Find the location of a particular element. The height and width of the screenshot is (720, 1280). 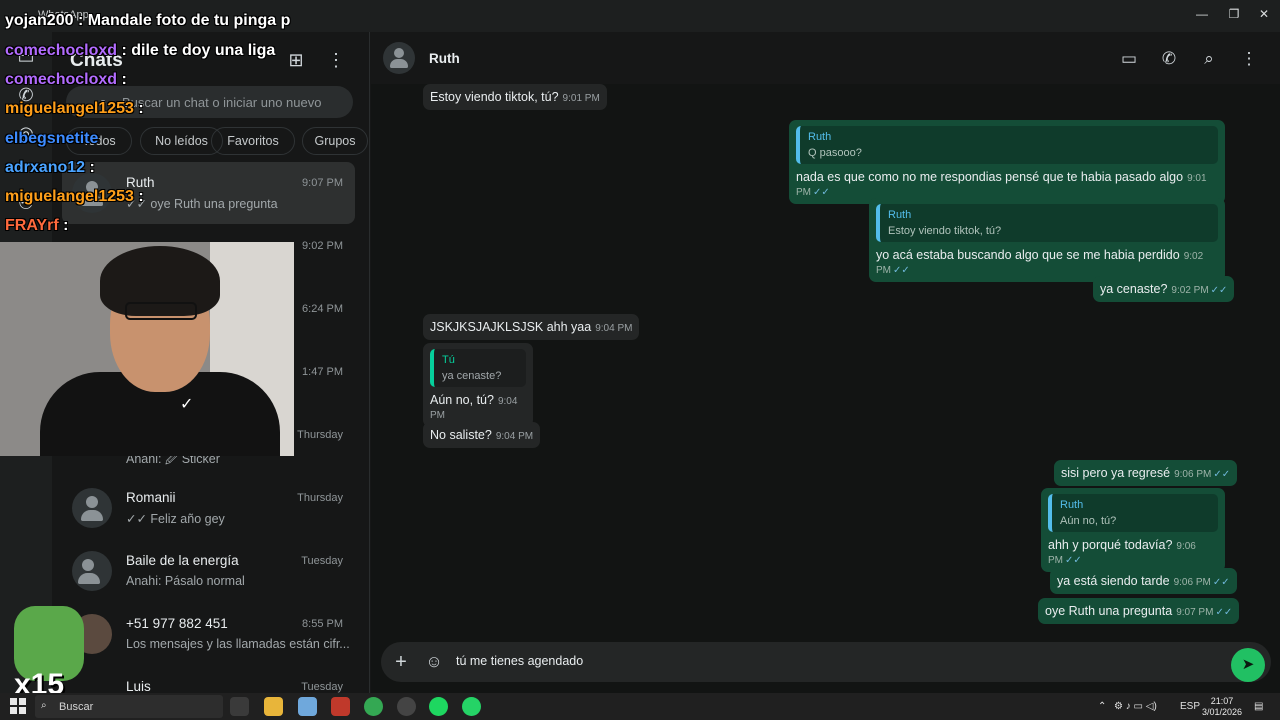

quoted-message: Ruth Aún no, tú? is located at coordinates (1133, 513).